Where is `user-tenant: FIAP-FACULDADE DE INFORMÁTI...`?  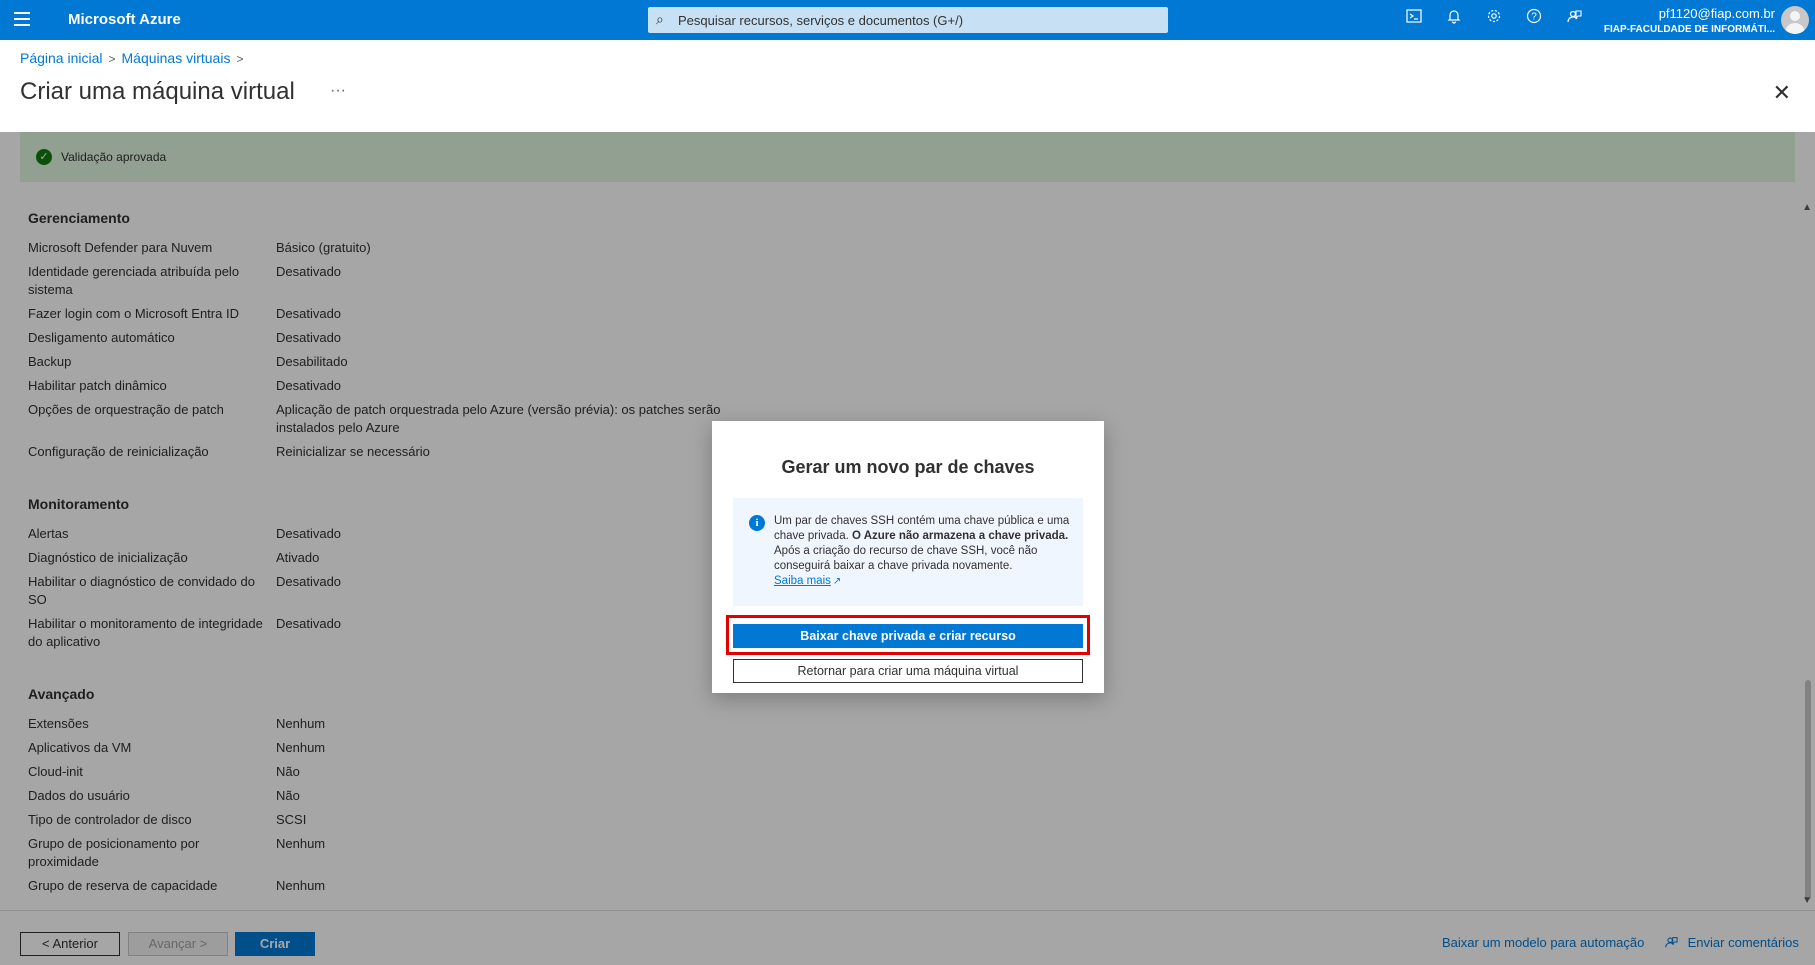 user-tenant: FIAP-FACULDADE DE INFORMÁTI... is located at coordinates (1689, 29).